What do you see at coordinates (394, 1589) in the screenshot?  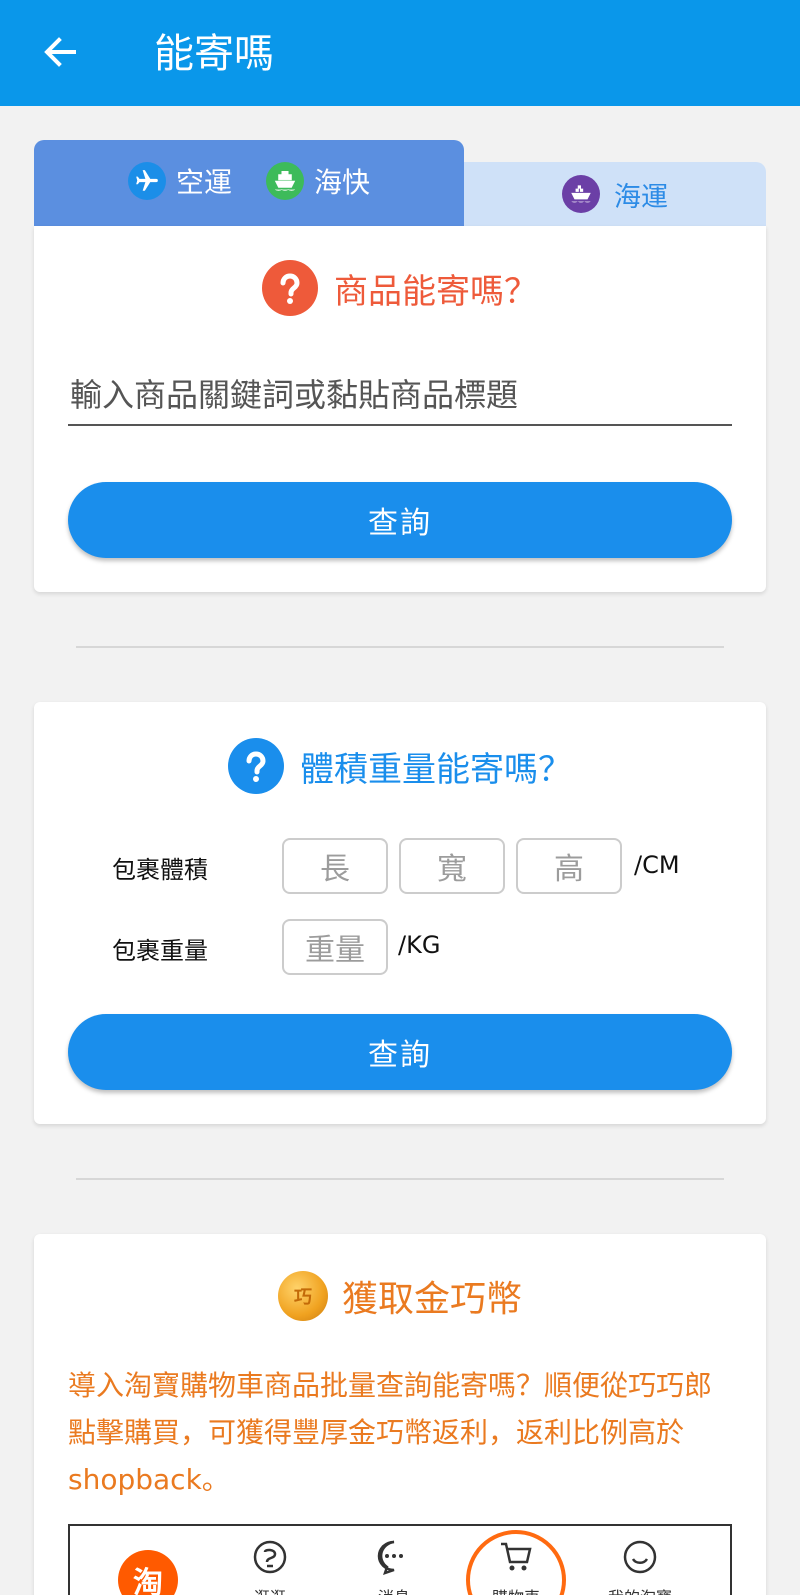 I see `preview-nav-messages-label: 消息` at bounding box center [394, 1589].